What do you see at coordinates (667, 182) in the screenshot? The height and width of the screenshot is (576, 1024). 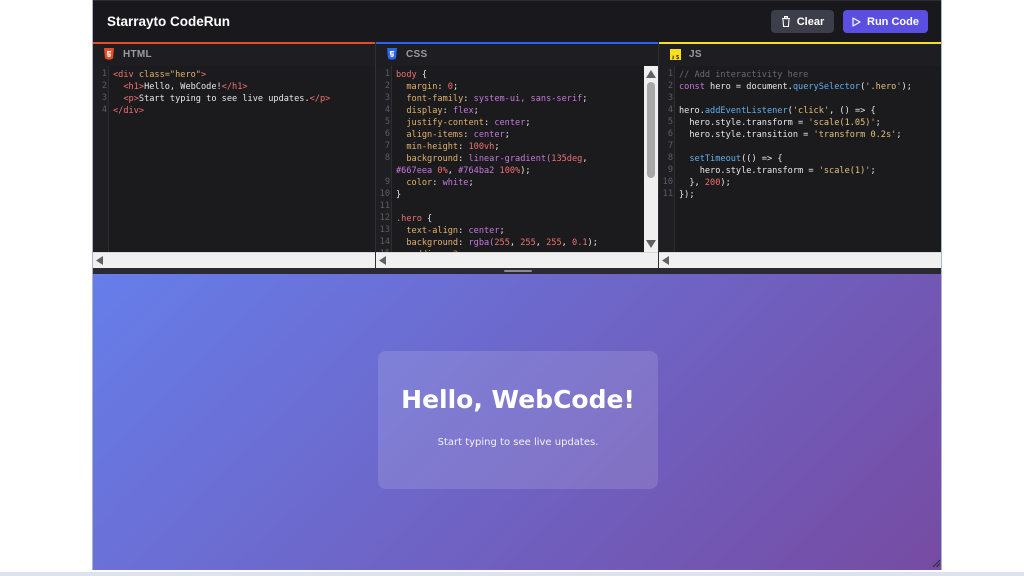 I see `line-number: 10` at bounding box center [667, 182].